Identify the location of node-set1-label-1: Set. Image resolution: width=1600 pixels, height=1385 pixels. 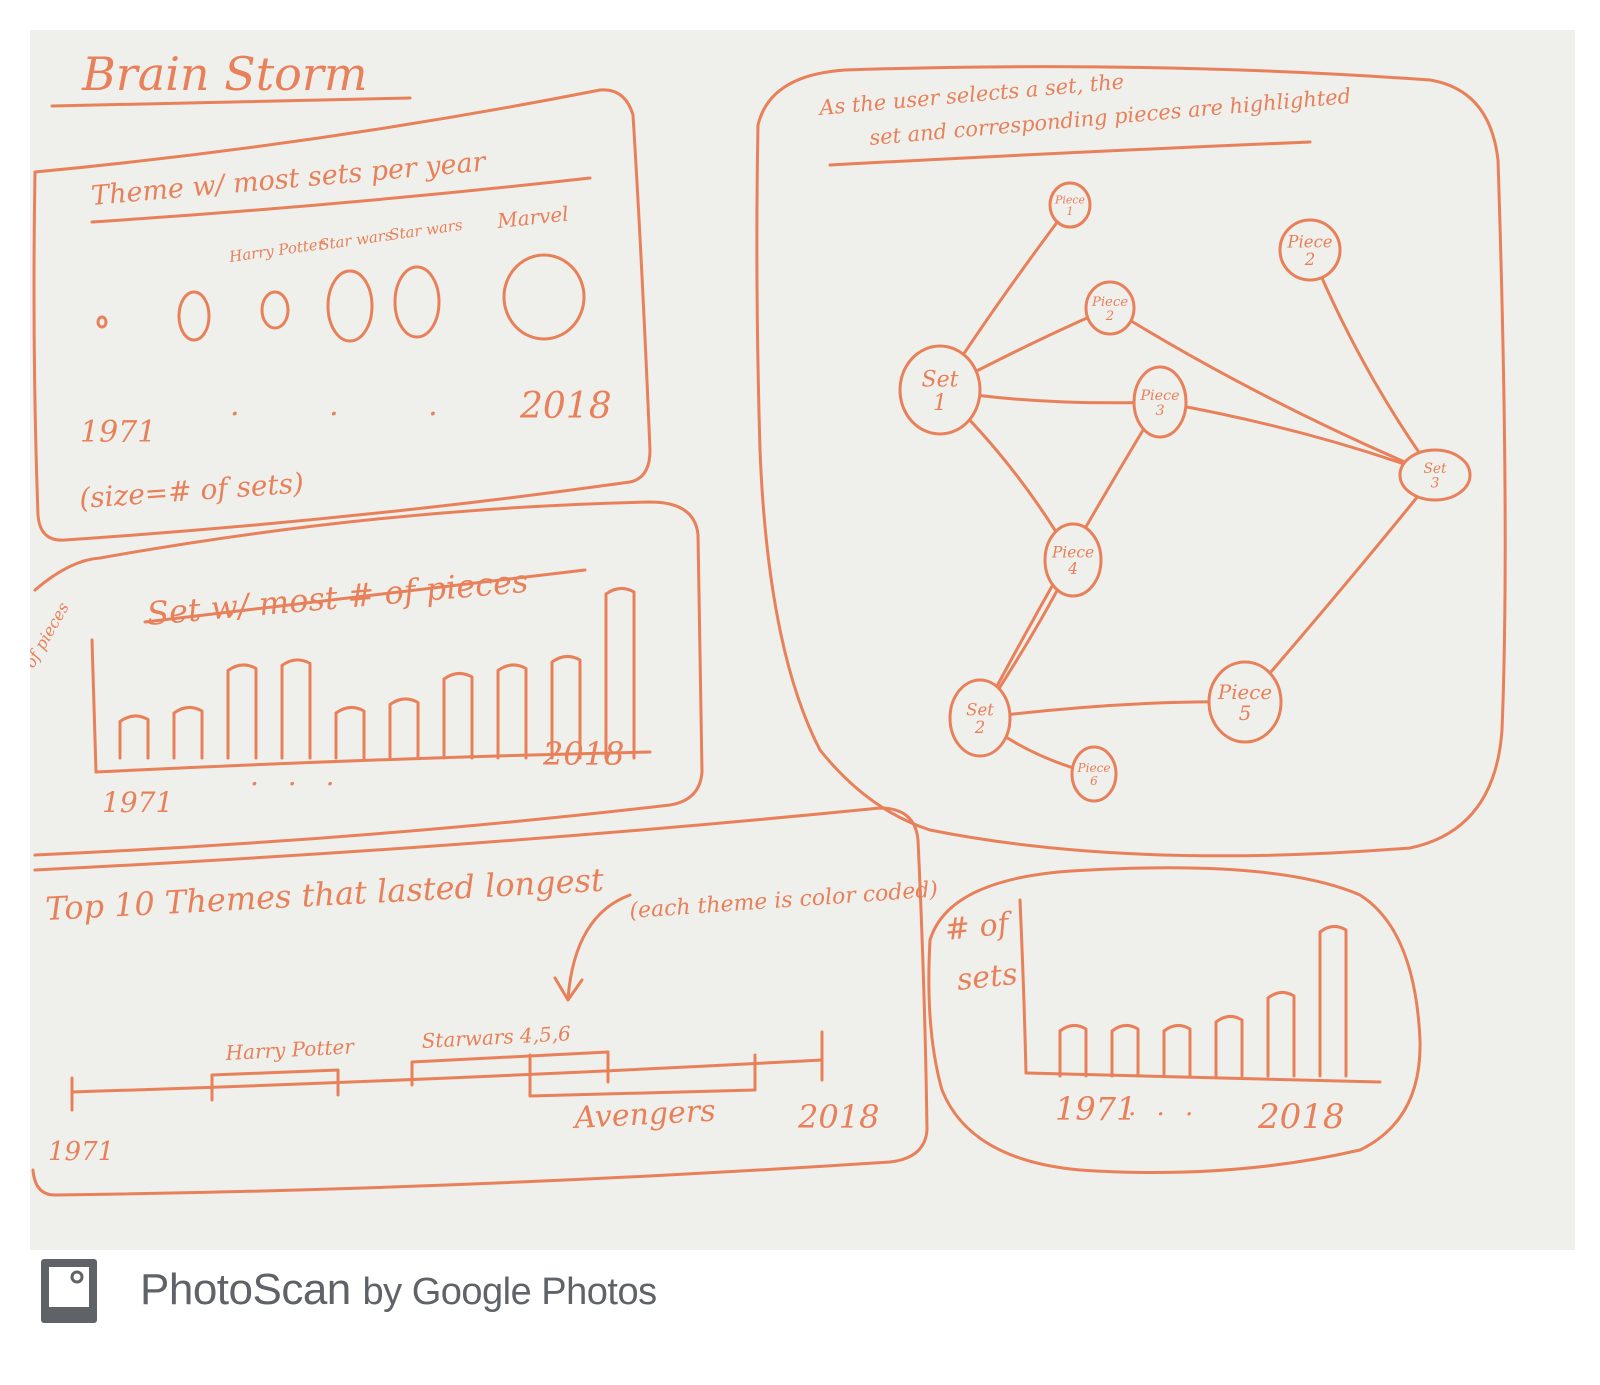
(940, 380).